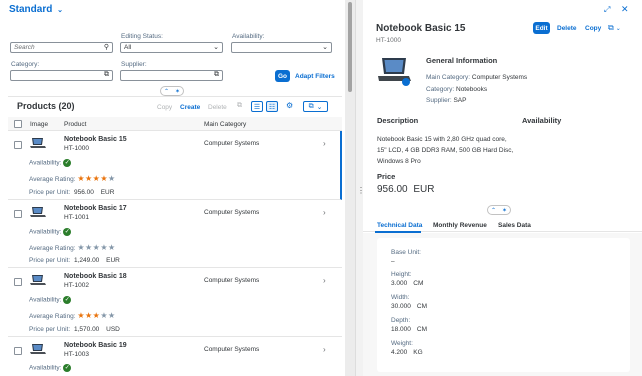  I want to click on share-menu: ⧉ ⌄, so click(614, 28).